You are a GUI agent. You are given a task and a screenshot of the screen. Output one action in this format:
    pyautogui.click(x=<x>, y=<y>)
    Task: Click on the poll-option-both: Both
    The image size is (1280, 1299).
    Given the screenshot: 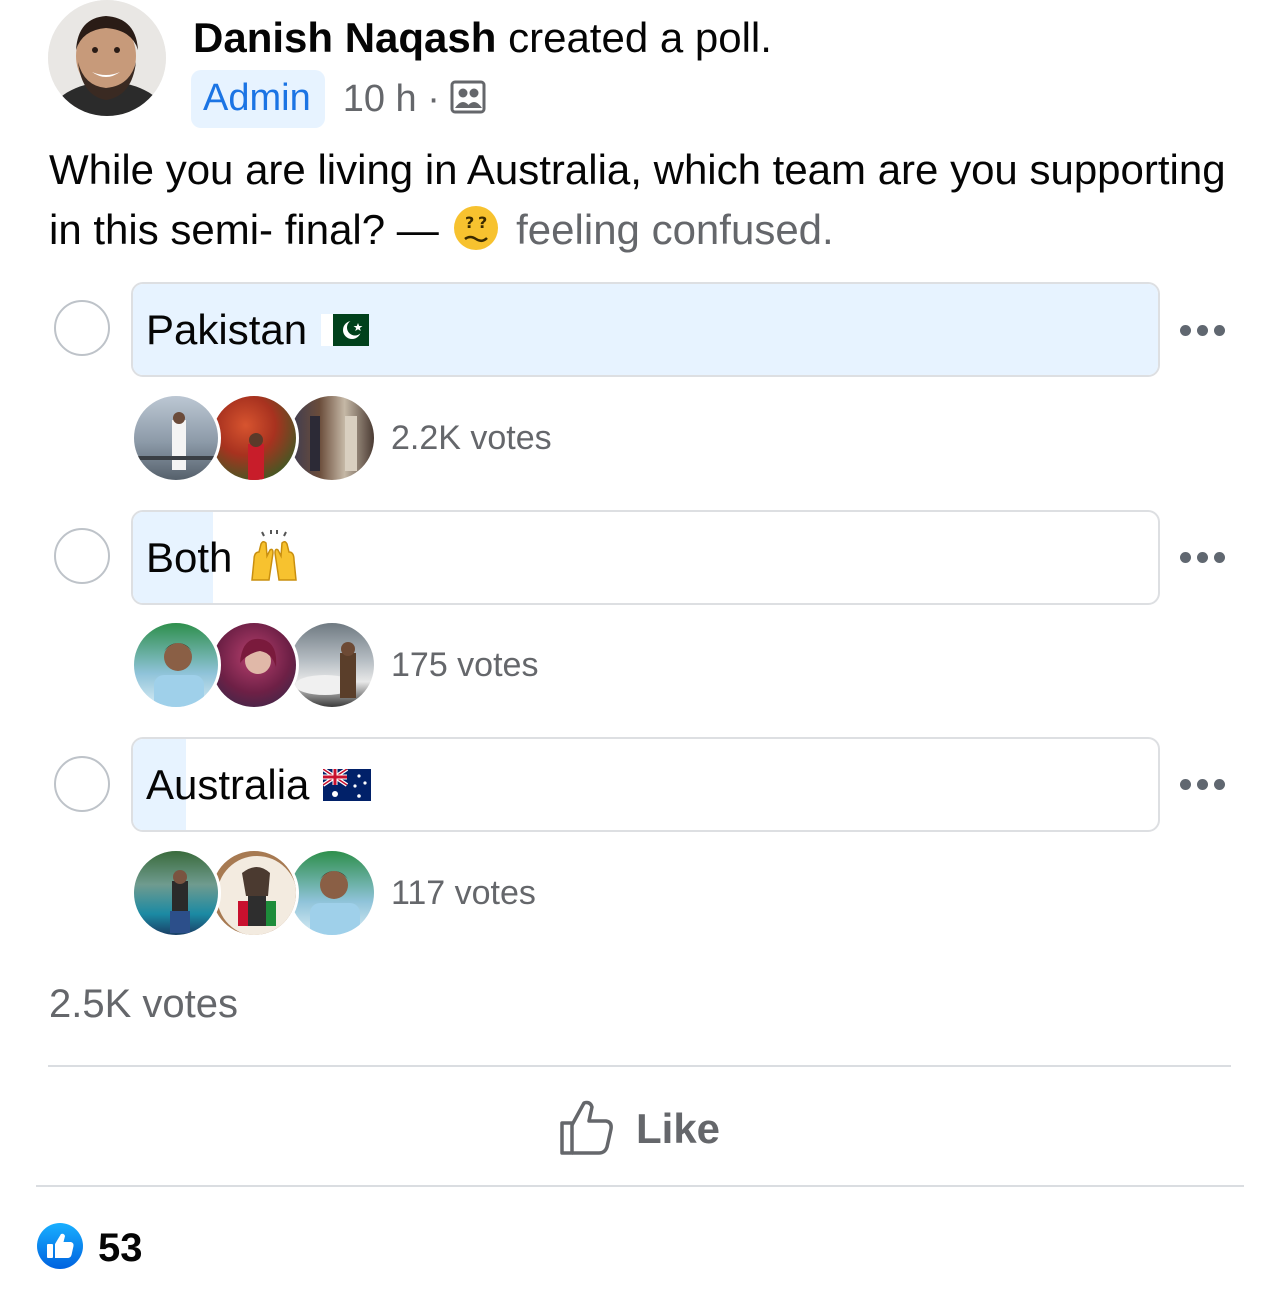 What is the action you would take?
    pyautogui.click(x=645, y=557)
    